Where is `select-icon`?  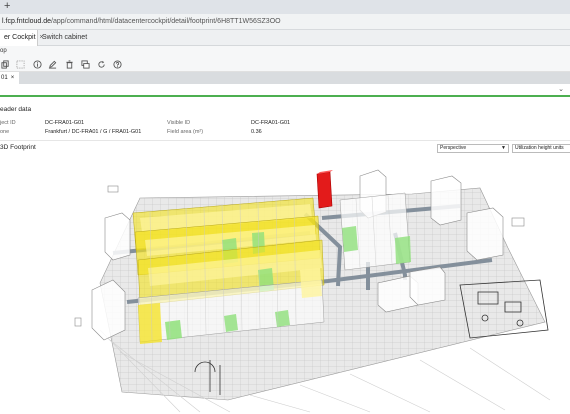 select-icon is located at coordinates (20, 64).